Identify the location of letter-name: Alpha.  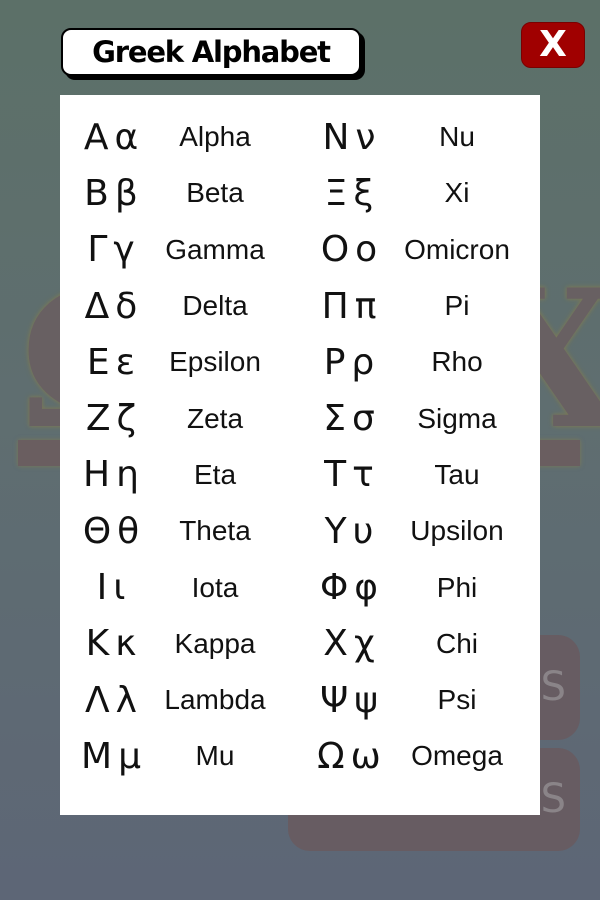
(215, 137).